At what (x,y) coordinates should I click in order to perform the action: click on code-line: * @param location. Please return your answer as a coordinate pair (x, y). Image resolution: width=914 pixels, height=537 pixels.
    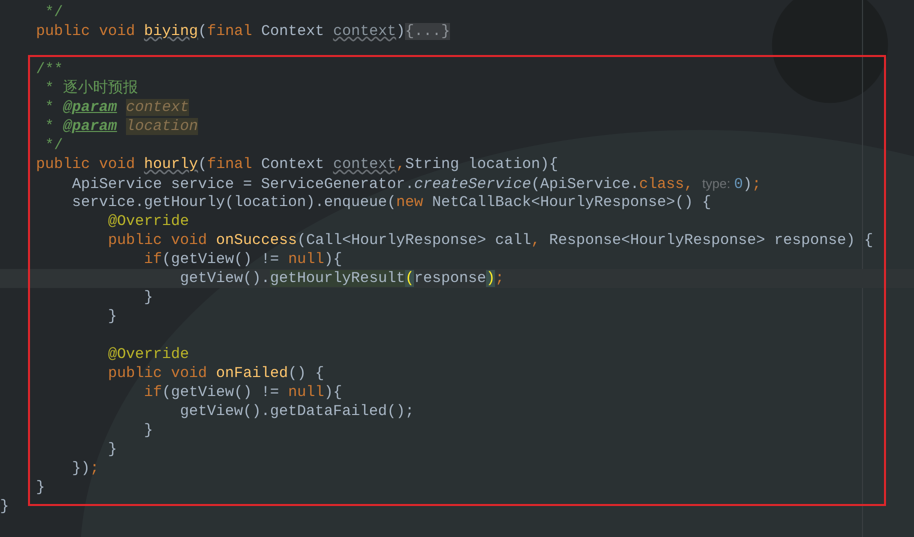
    Looking at the image, I should click on (122, 126).